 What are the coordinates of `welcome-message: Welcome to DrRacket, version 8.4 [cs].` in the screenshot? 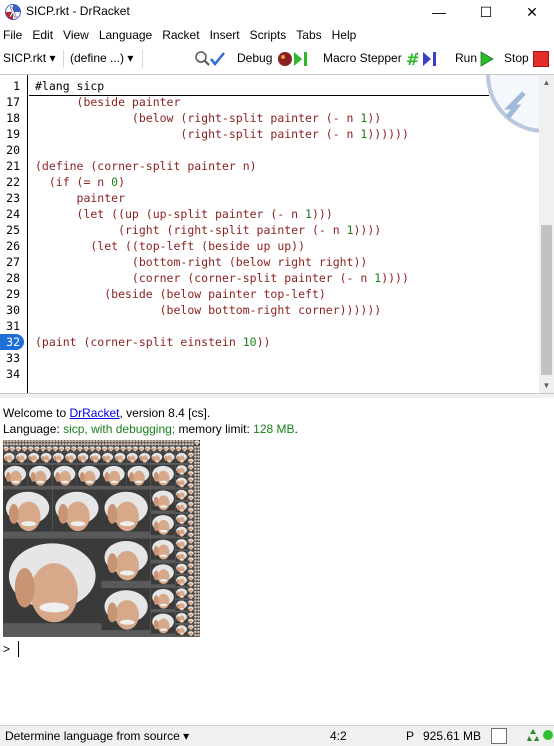 It's located at (106, 413).